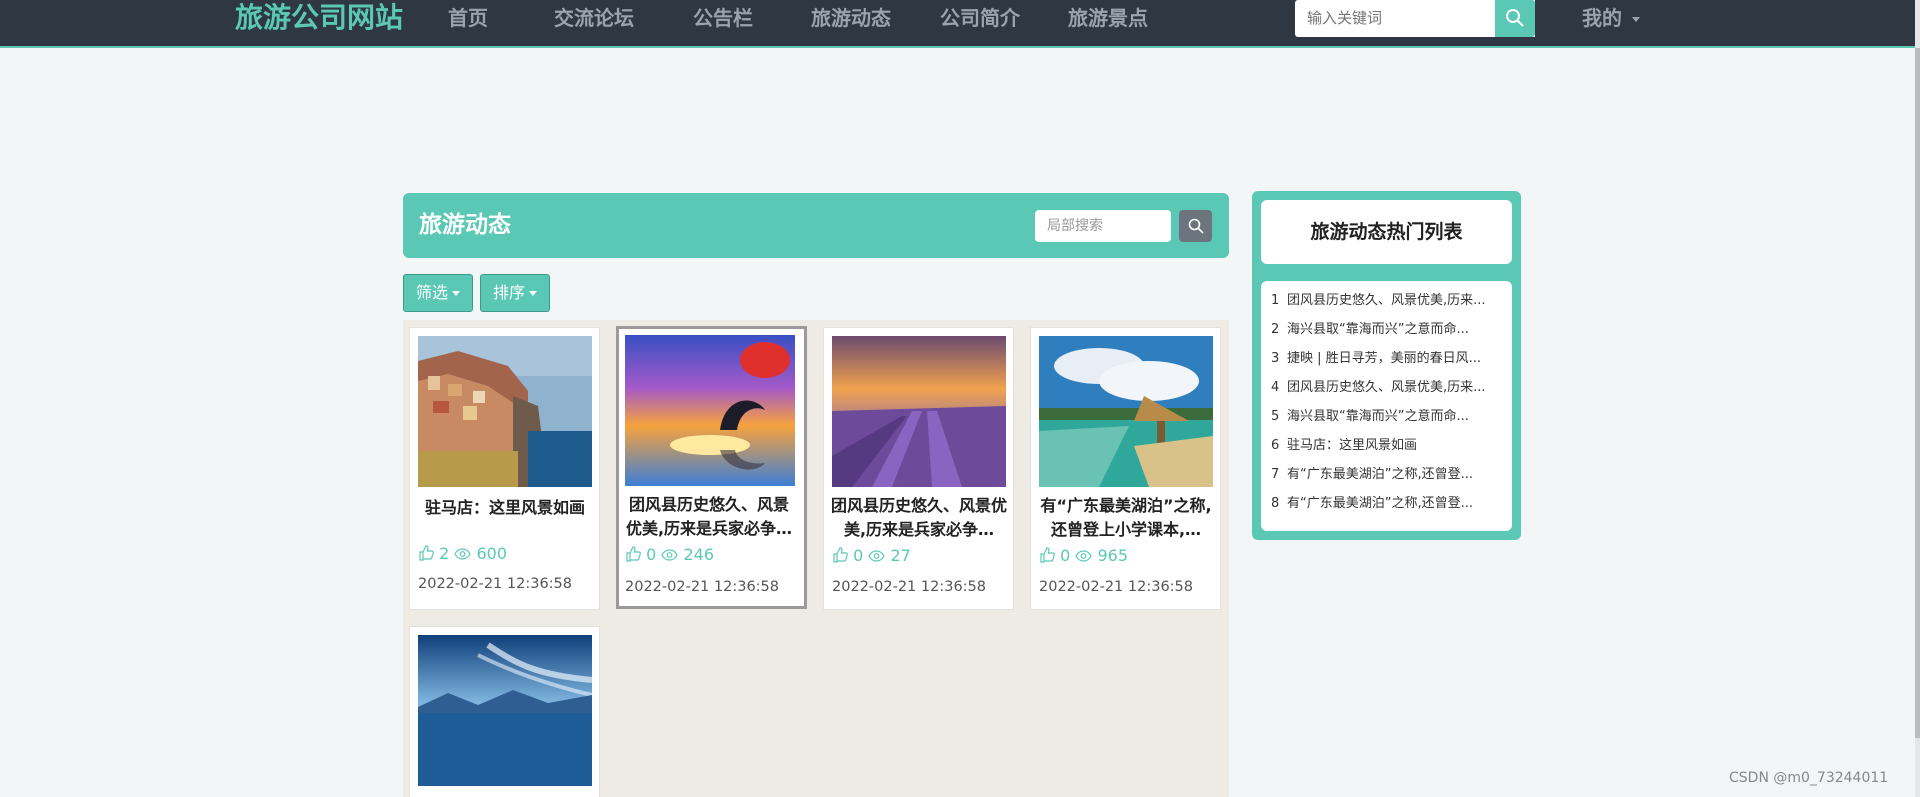  I want to click on page-scrollbar, so click(1917, 398).